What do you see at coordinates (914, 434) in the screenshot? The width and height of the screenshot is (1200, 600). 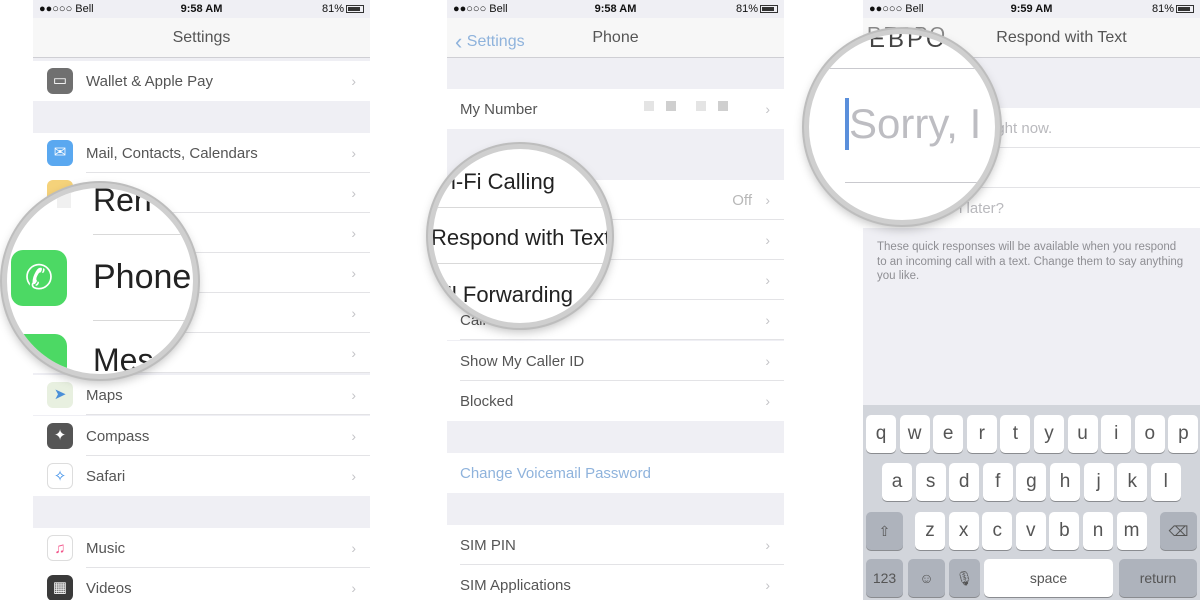 I see `key-w: w` at bounding box center [914, 434].